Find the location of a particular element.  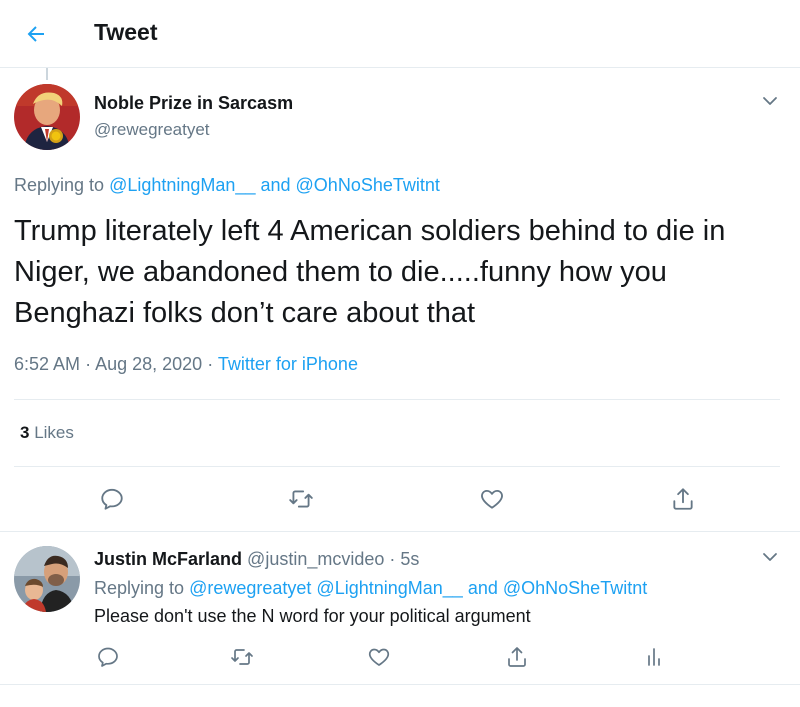

back-arrow-icon is located at coordinates (35, 34).